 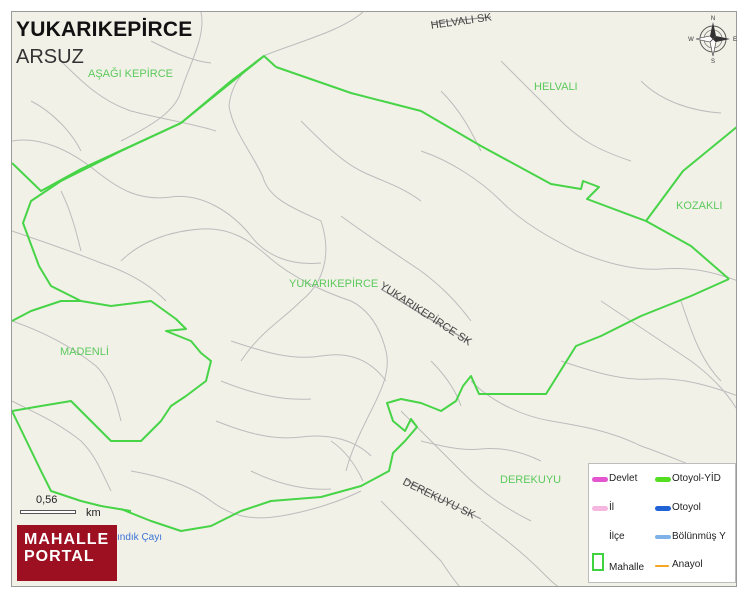 I want to click on legend-swatch-mahalle, so click(x=598, y=562).